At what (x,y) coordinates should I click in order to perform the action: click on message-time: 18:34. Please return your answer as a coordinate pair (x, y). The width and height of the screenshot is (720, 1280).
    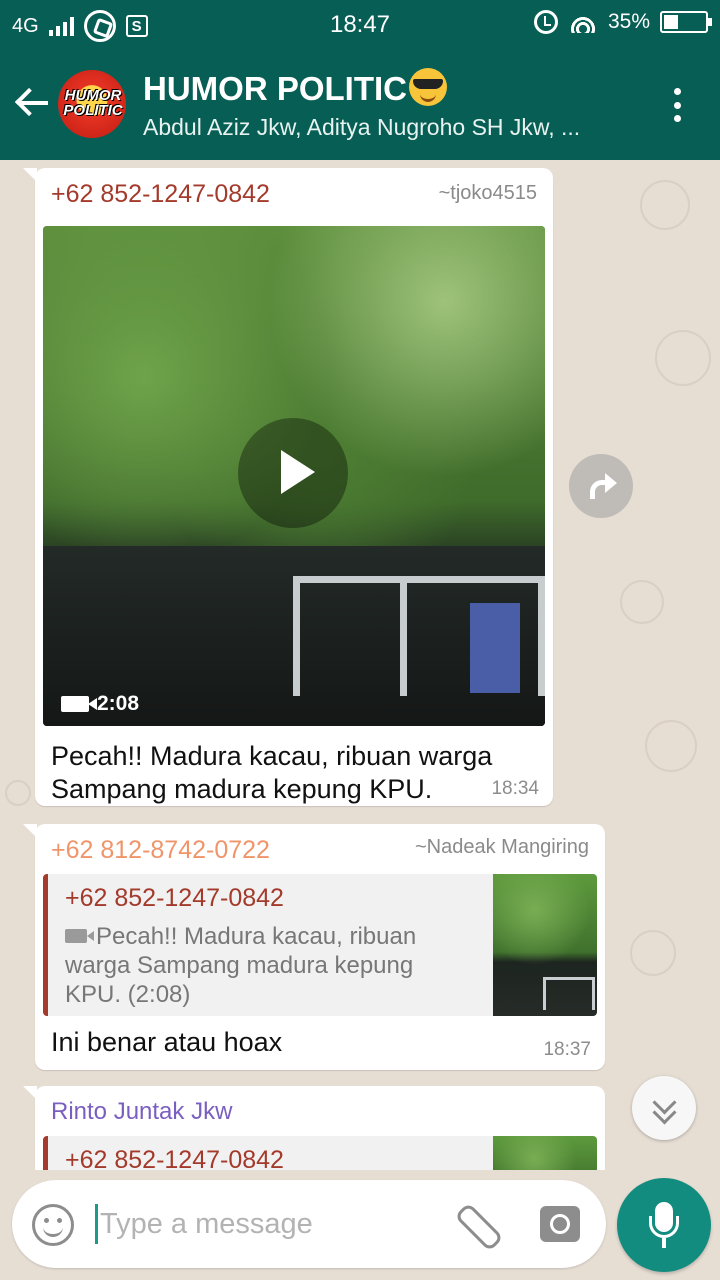
    Looking at the image, I should click on (515, 788).